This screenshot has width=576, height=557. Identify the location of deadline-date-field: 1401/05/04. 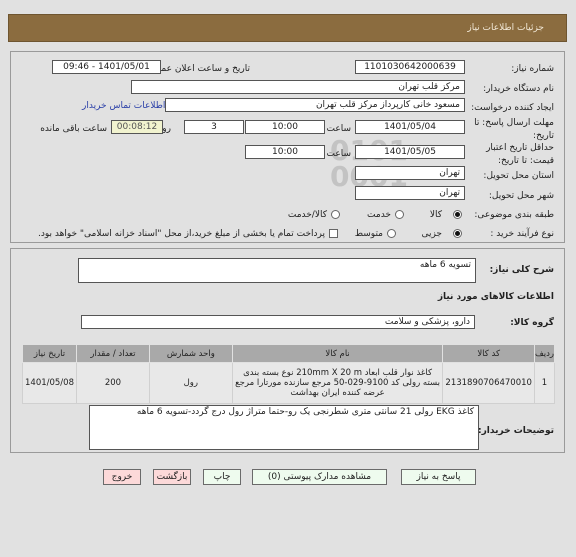
(410, 127).